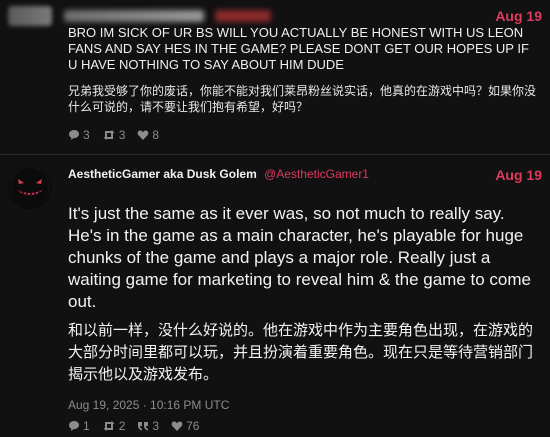  I want to click on reply-button: 3, so click(79, 135).